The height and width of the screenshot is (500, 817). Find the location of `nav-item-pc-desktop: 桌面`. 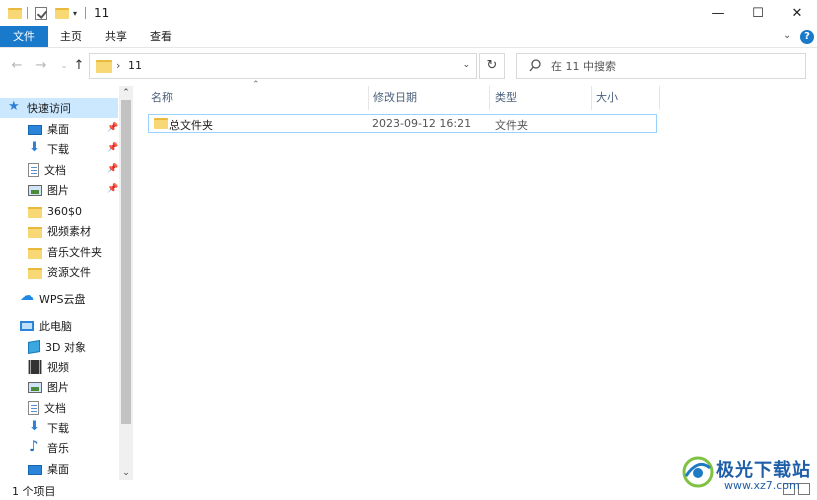

nav-item-pc-desktop: 桌面 is located at coordinates (59, 469).